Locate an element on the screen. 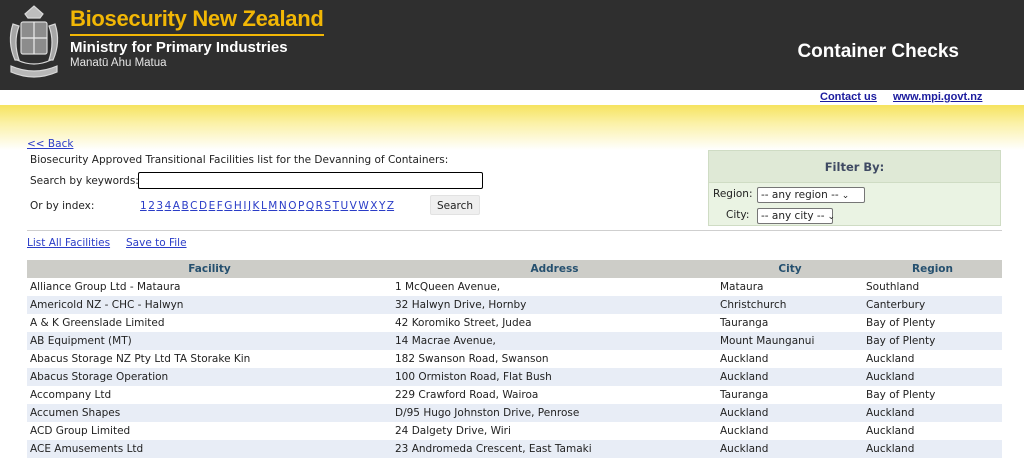  index-link: T is located at coordinates (336, 206).